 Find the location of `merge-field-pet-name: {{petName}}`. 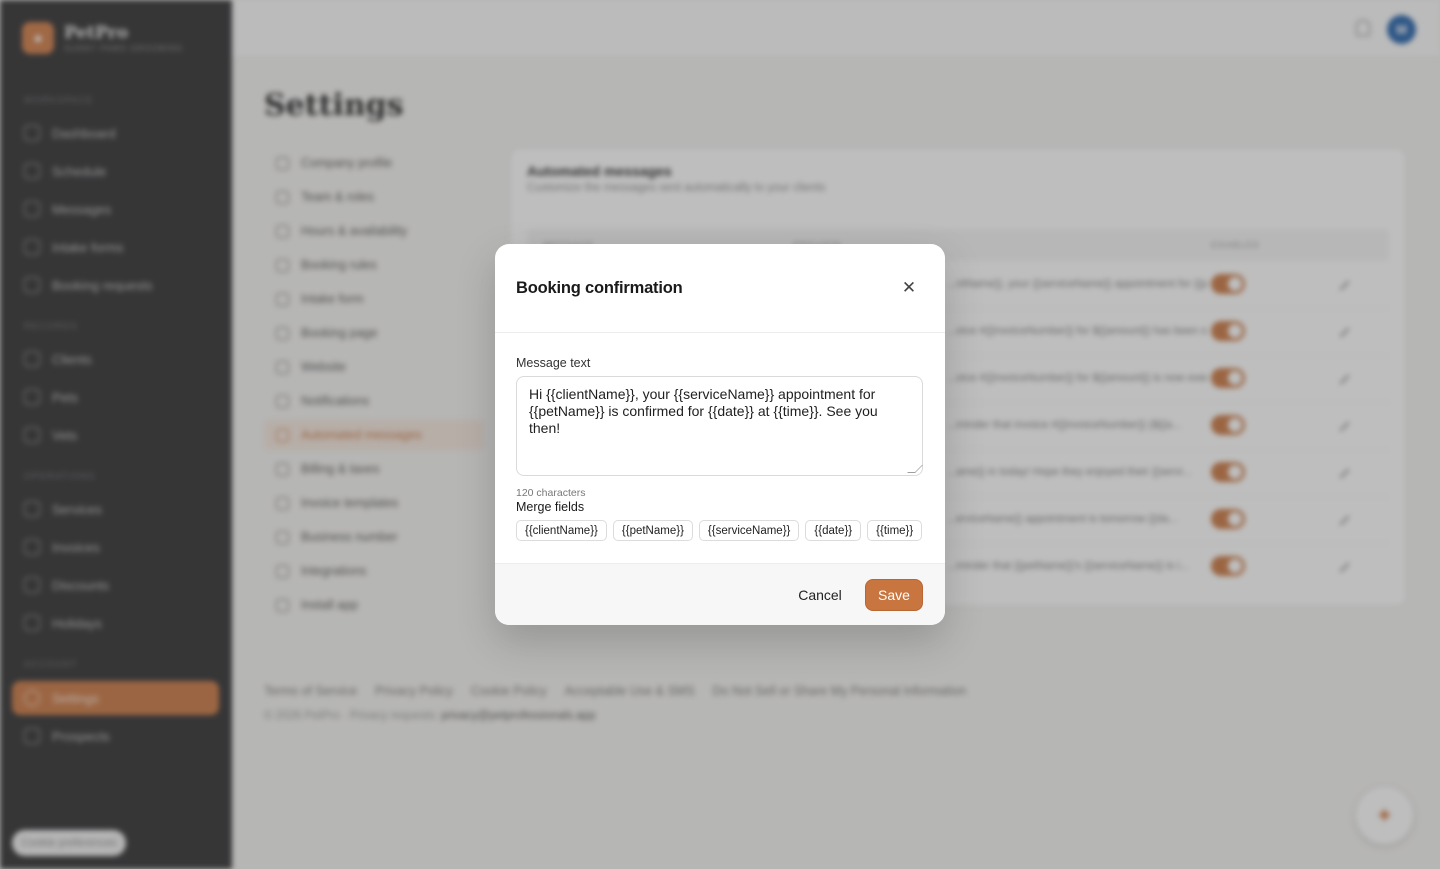

merge-field-pet-name: {{petName}} is located at coordinates (652, 530).